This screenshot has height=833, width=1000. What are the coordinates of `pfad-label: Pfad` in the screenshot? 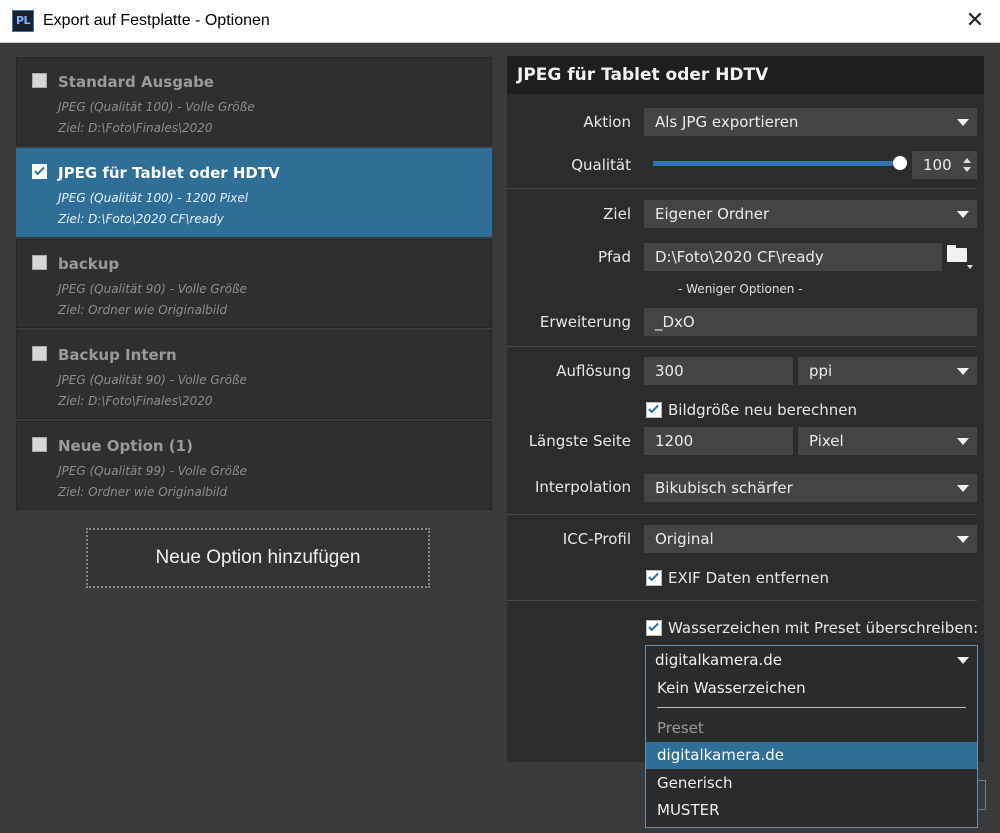 It's located at (614, 257).